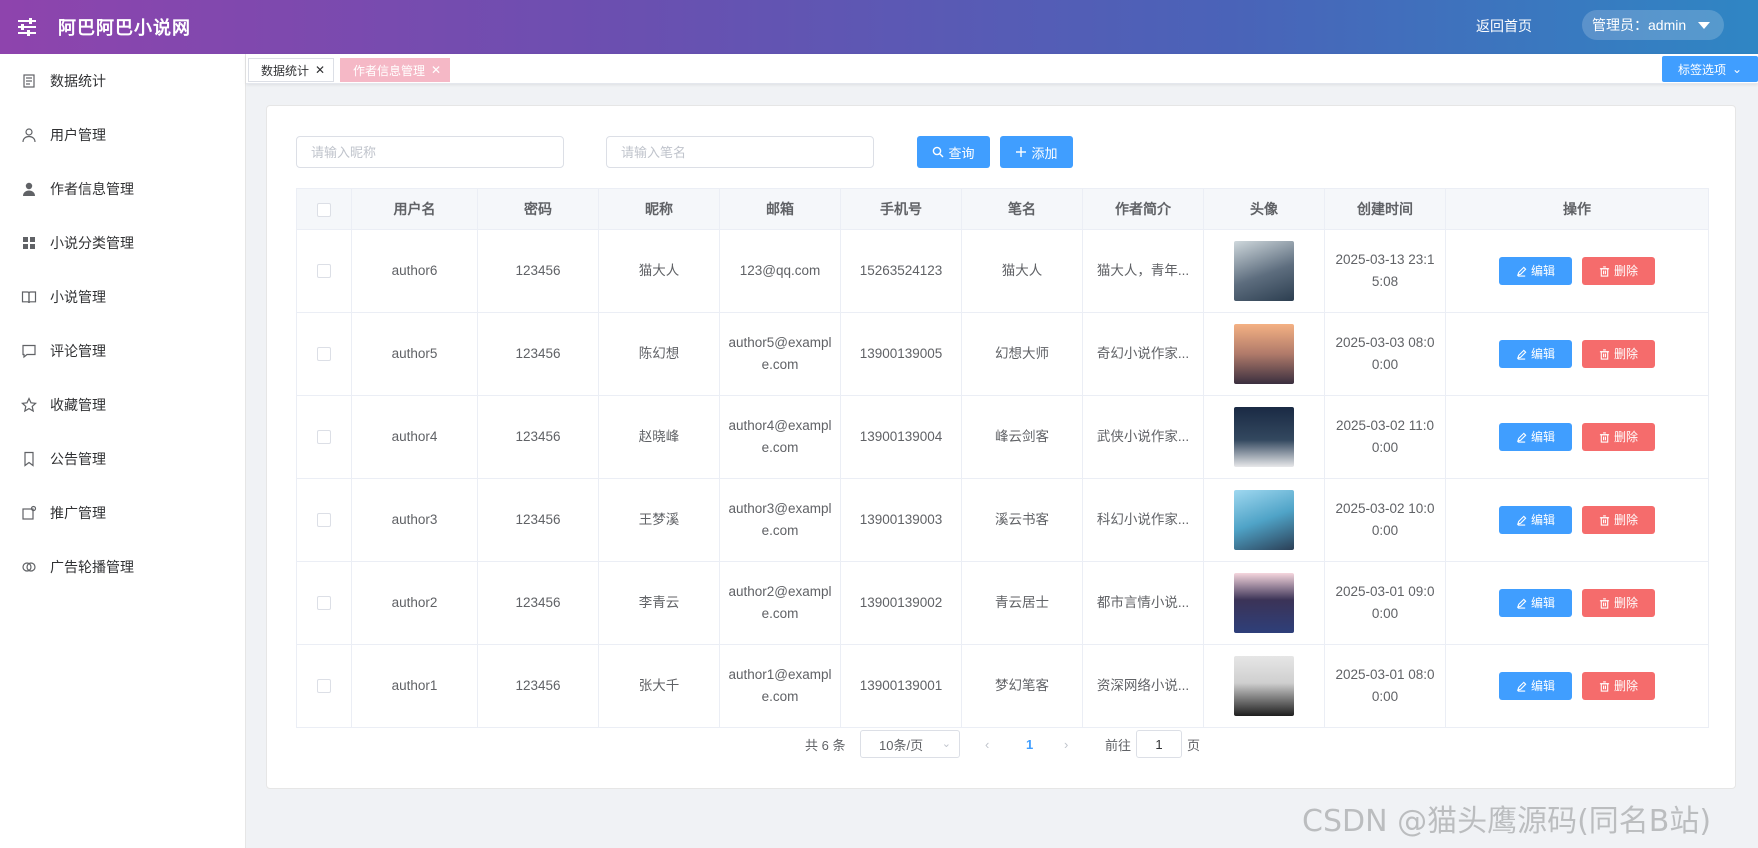 The image size is (1758, 848). Describe the element at coordinates (122, 567) in the screenshot. I see `sidebar-item-carousel: 广告轮播管理` at that location.